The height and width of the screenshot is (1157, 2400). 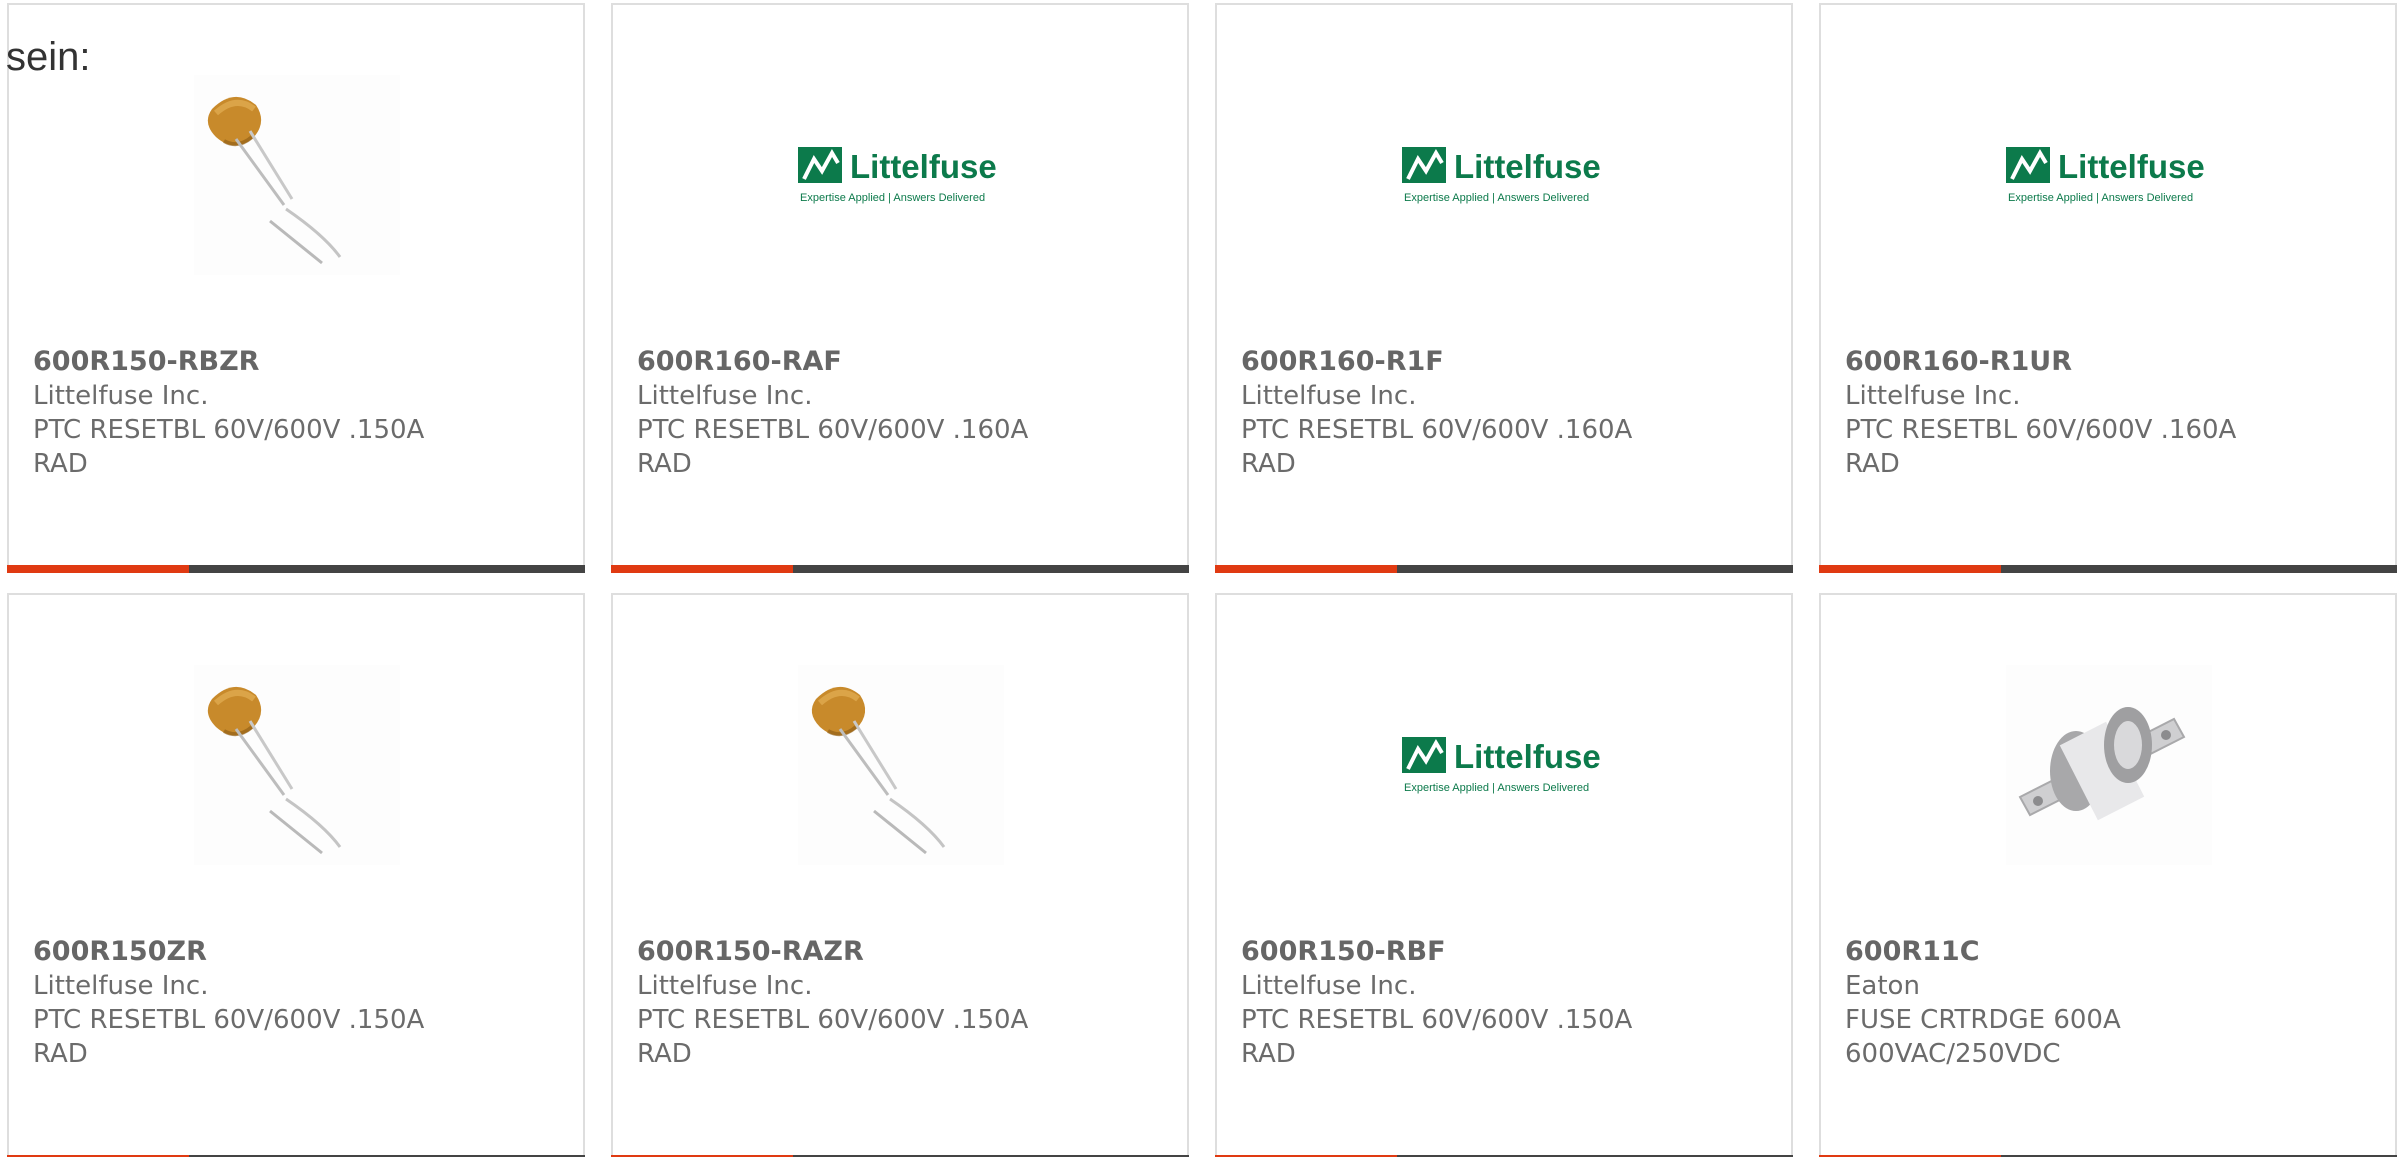 What do you see at coordinates (1504, 362) in the screenshot?
I see `product-part-number: 600R160-R1F` at bounding box center [1504, 362].